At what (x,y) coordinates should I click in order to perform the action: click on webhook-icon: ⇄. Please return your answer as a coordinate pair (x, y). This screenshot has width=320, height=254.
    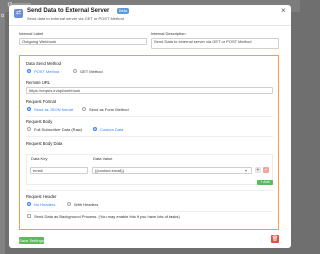
    Looking at the image, I should click on (18, 13).